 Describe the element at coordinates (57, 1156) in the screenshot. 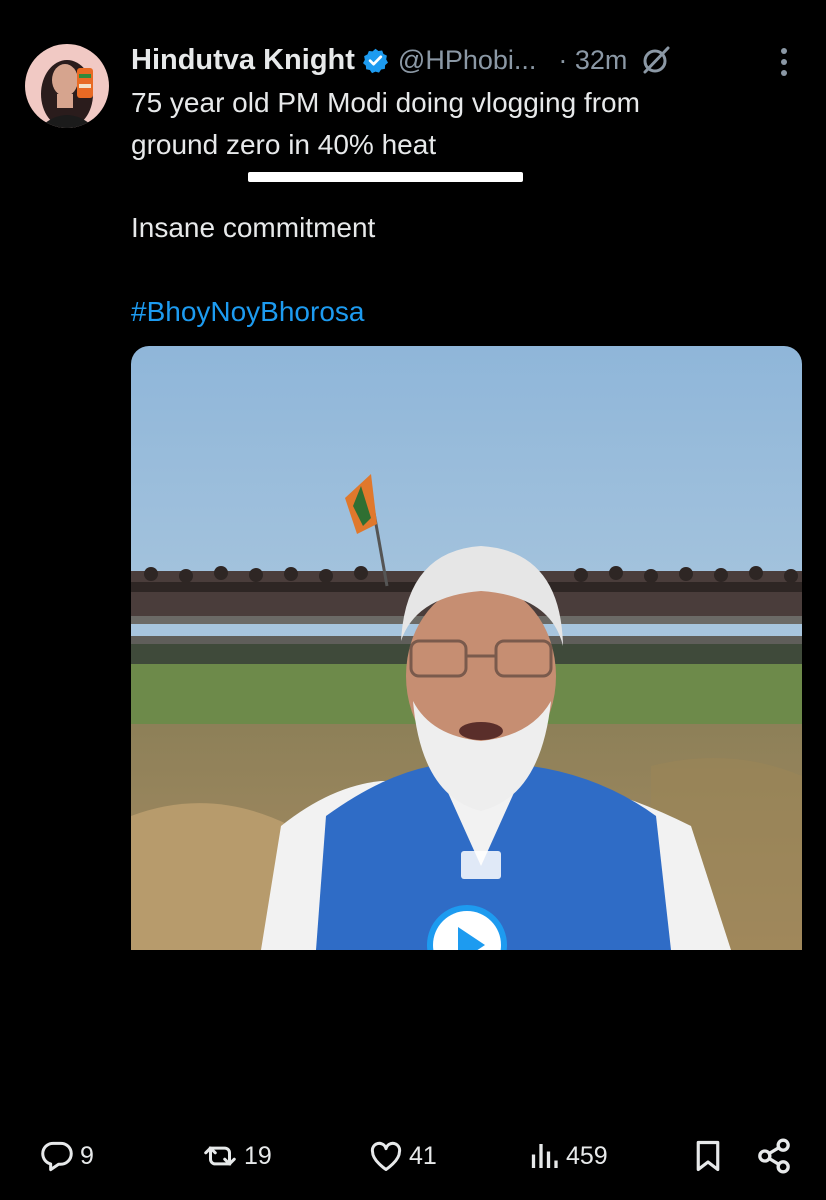

I see `reply-icon` at that location.